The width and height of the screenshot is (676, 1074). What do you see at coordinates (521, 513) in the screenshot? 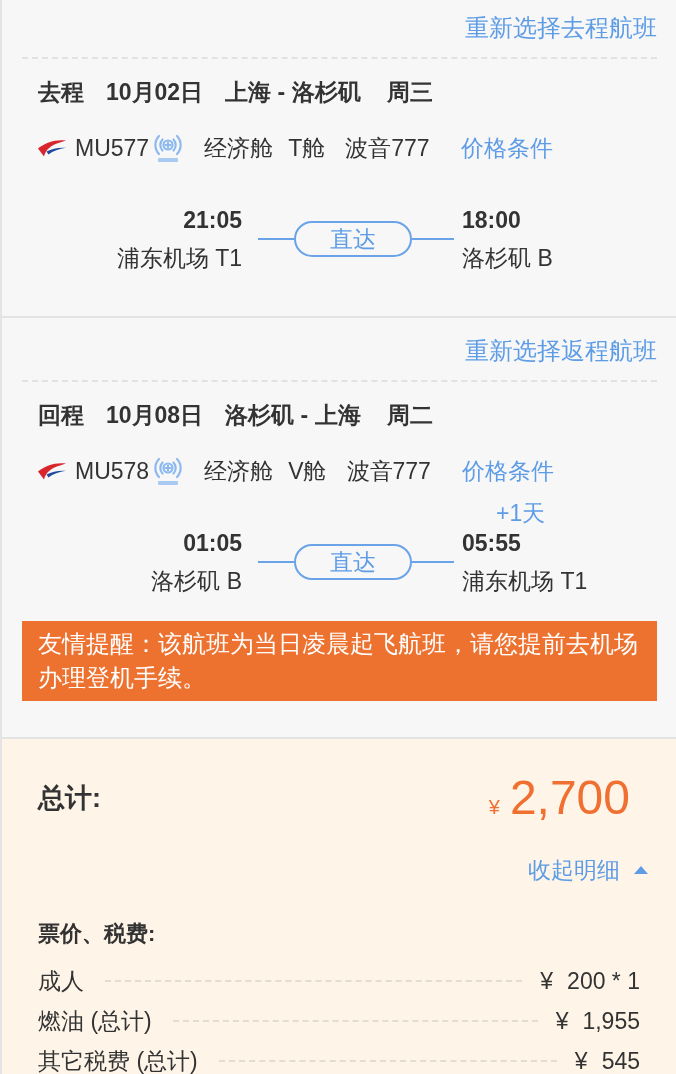
I see `next-day-label: +1天` at bounding box center [521, 513].